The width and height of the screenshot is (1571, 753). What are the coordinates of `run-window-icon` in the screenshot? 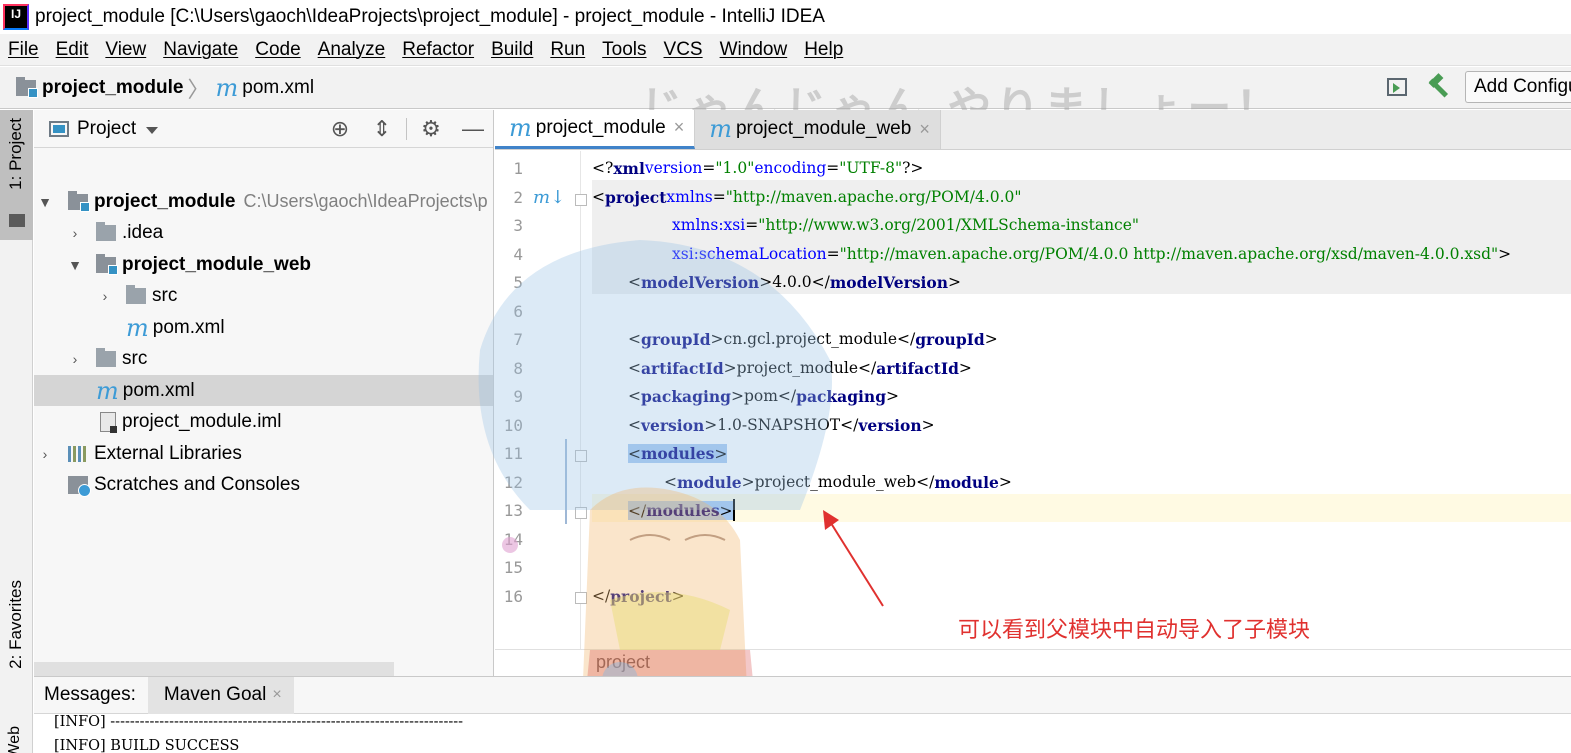 It's located at (1397, 87).